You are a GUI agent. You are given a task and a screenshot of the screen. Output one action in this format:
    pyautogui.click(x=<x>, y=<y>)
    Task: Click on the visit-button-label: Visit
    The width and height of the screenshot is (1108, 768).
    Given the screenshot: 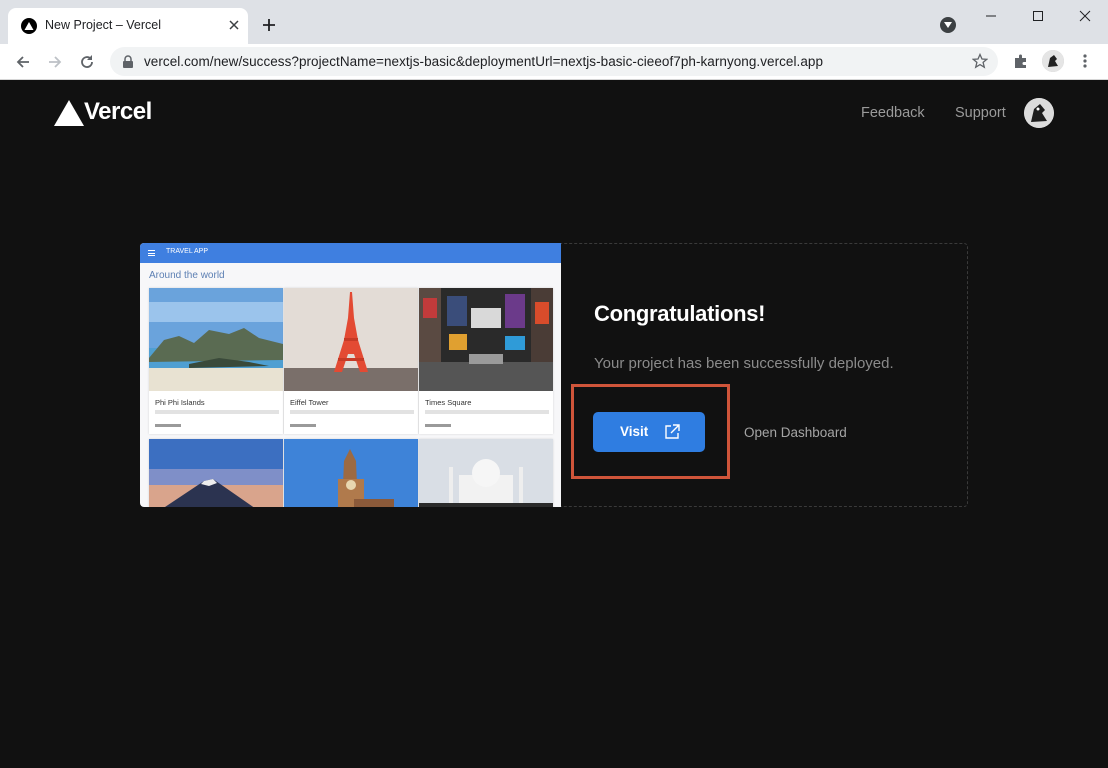 What is the action you would take?
    pyautogui.click(x=634, y=431)
    